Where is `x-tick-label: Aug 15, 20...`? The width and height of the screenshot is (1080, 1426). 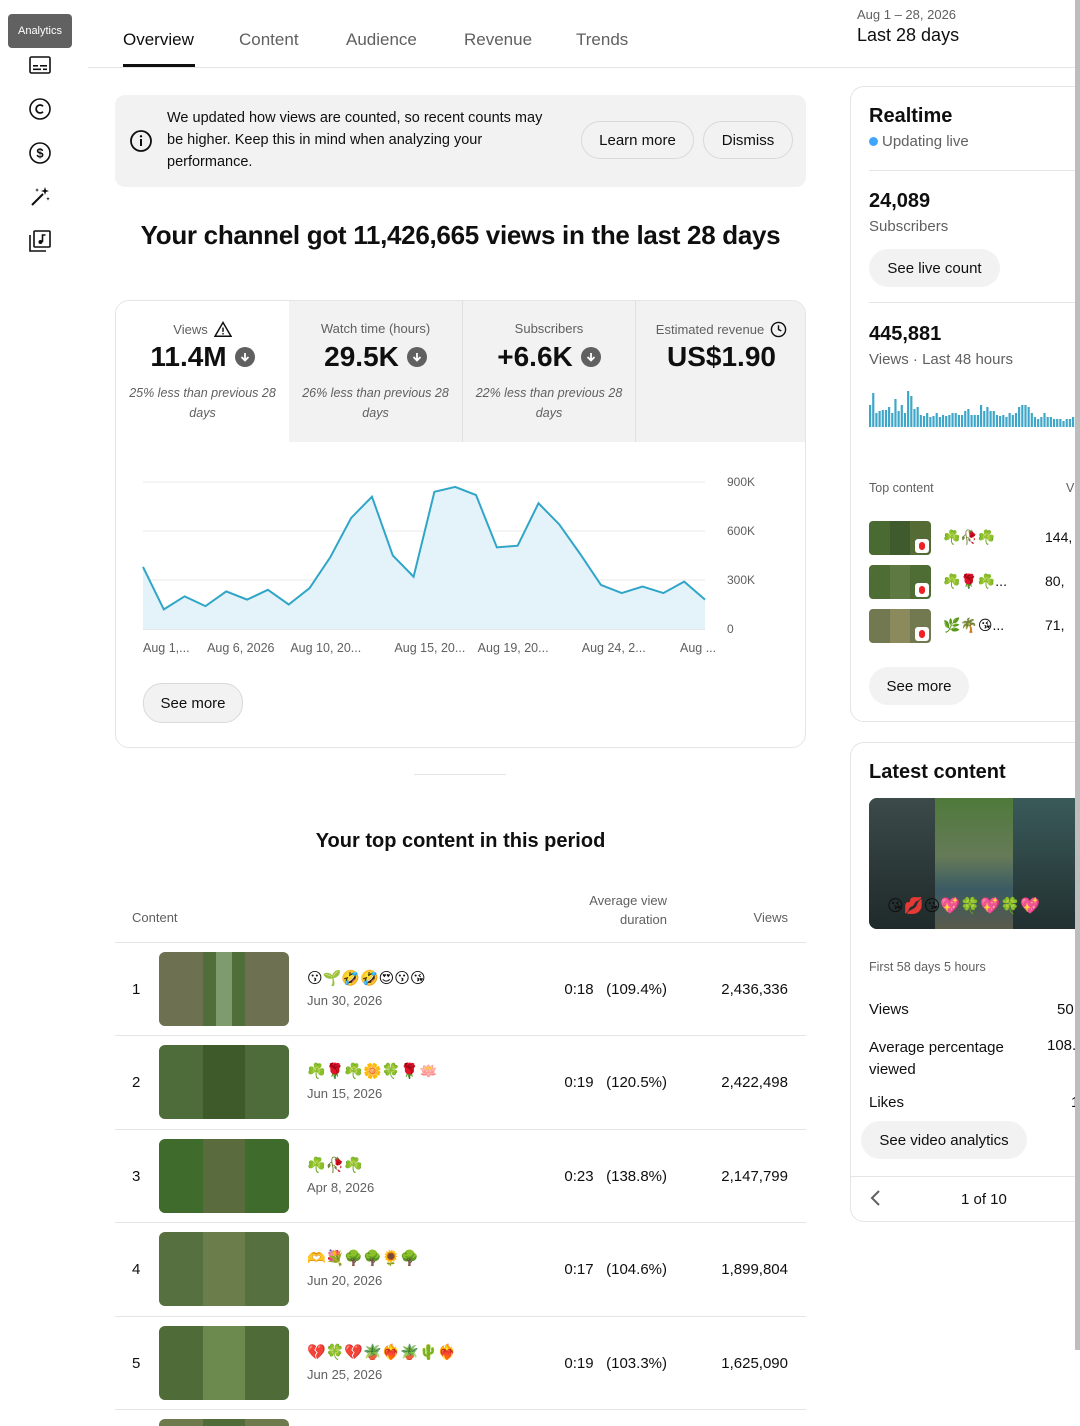 x-tick-label: Aug 15, 20... is located at coordinates (429, 648).